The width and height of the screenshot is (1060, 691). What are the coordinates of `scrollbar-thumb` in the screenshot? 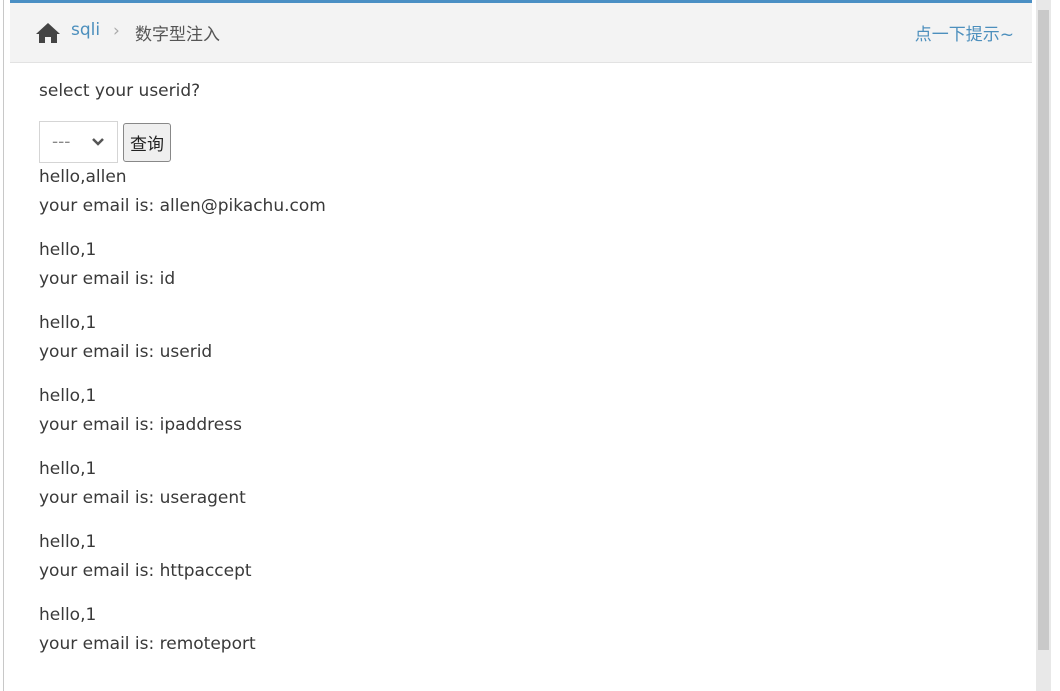 It's located at (1043, 330).